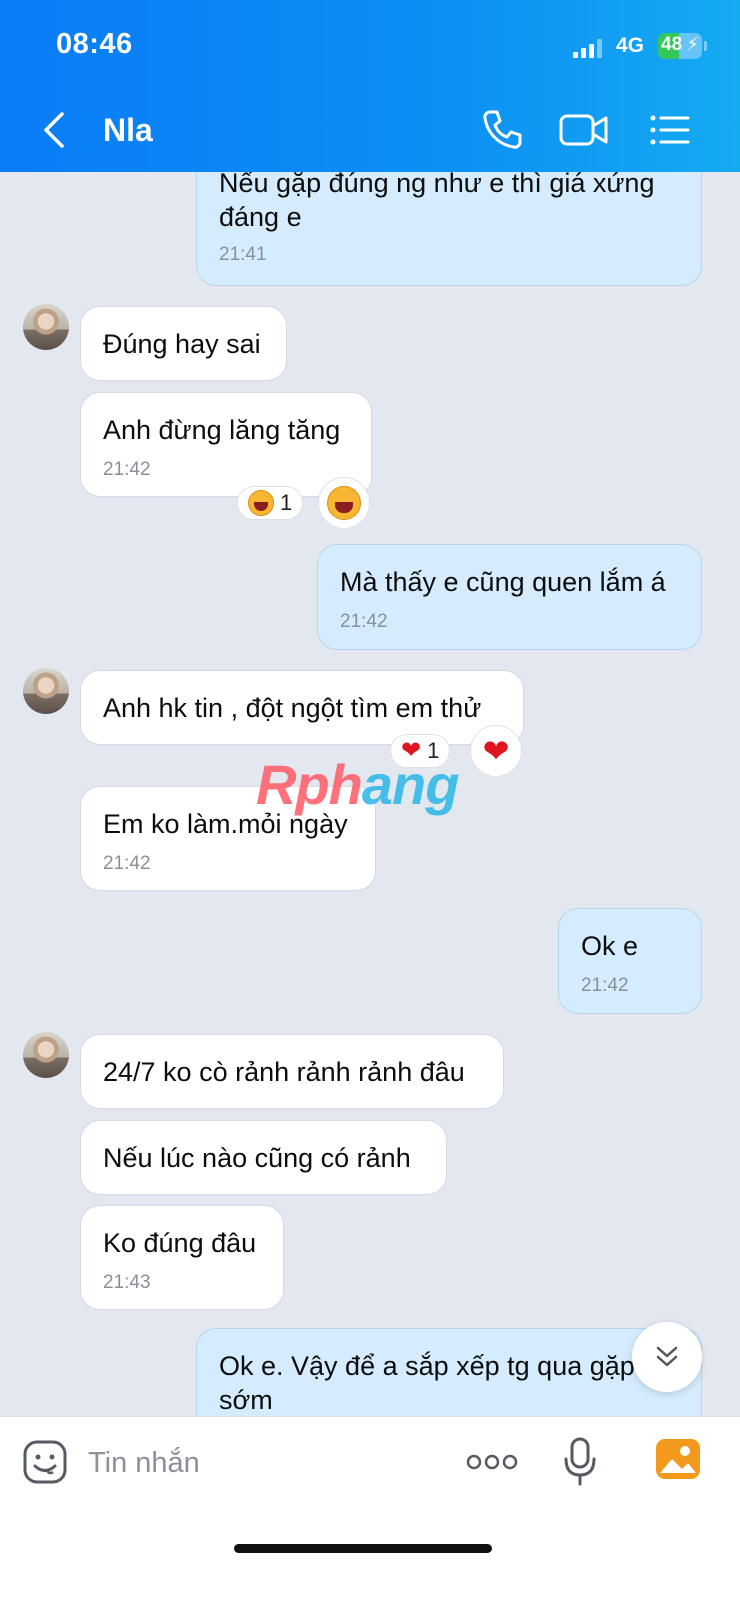  Describe the element at coordinates (45, 1462) in the screenshot. I see `sticker-icon` at that location.